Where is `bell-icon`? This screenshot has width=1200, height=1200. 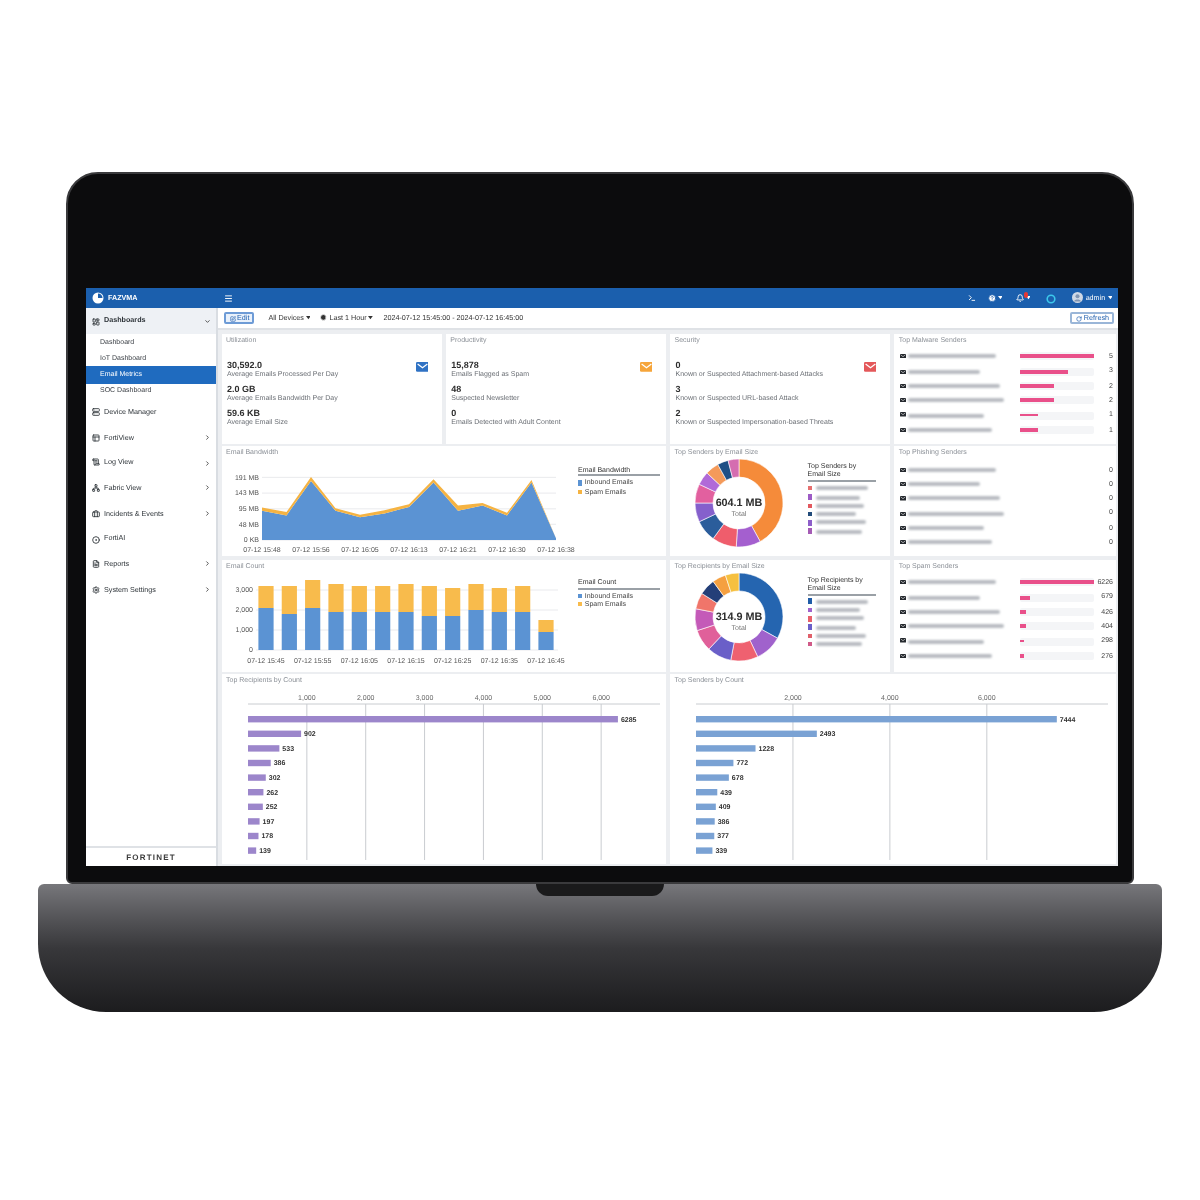 bell-icon is located at coordinates (1020, 298).